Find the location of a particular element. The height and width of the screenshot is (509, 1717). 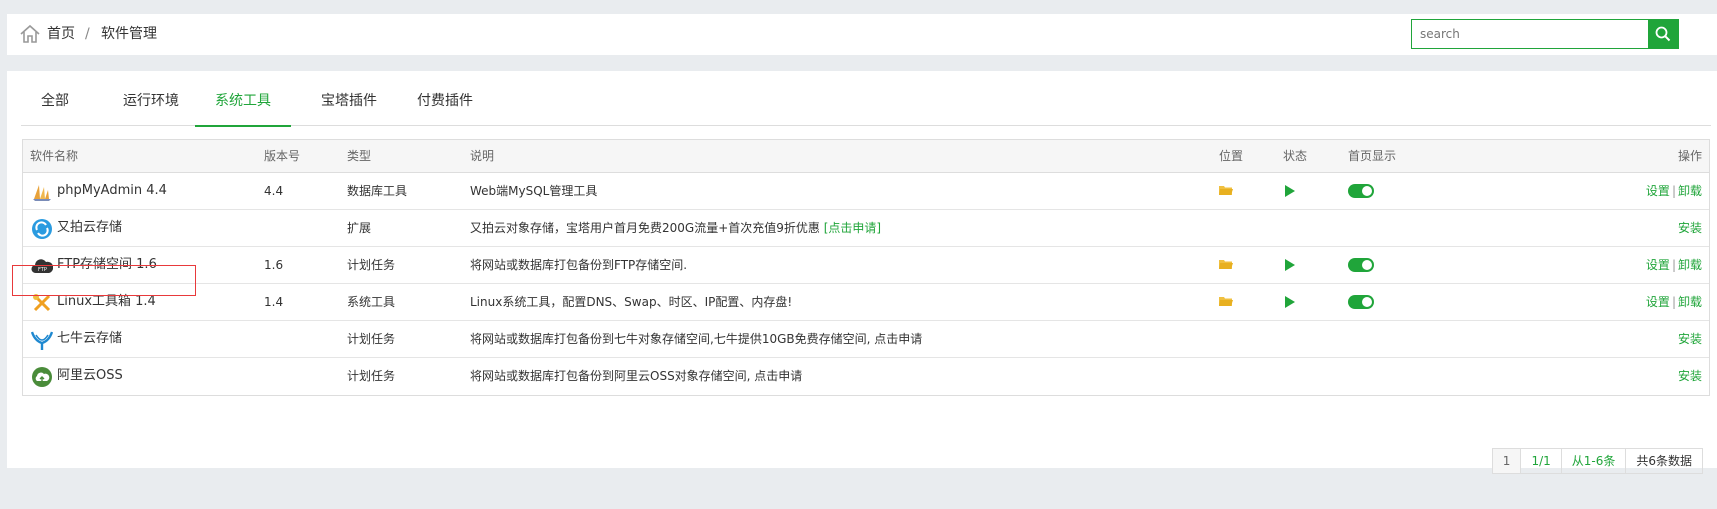

software-name: 七牛云存储 is located at coordinates (90, 338).